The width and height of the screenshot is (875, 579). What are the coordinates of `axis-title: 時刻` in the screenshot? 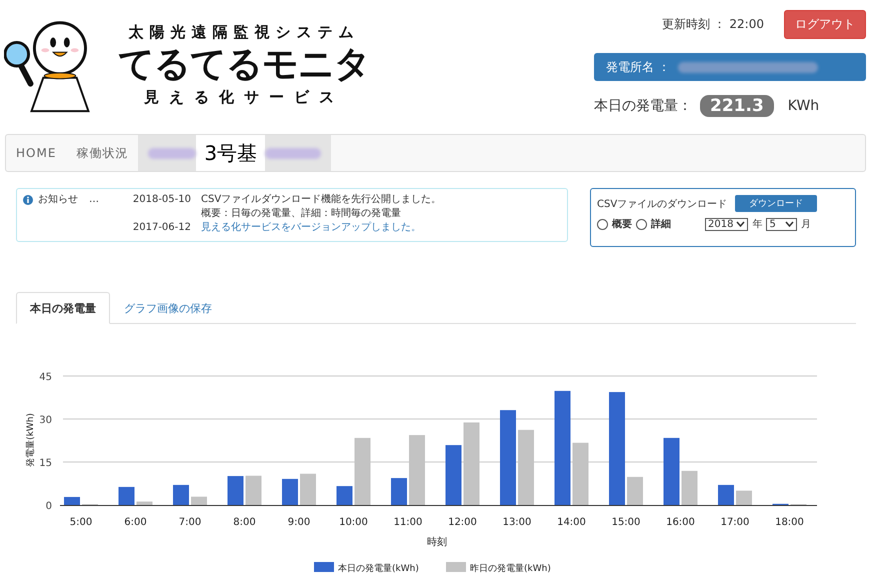 It's located at (437, 542).